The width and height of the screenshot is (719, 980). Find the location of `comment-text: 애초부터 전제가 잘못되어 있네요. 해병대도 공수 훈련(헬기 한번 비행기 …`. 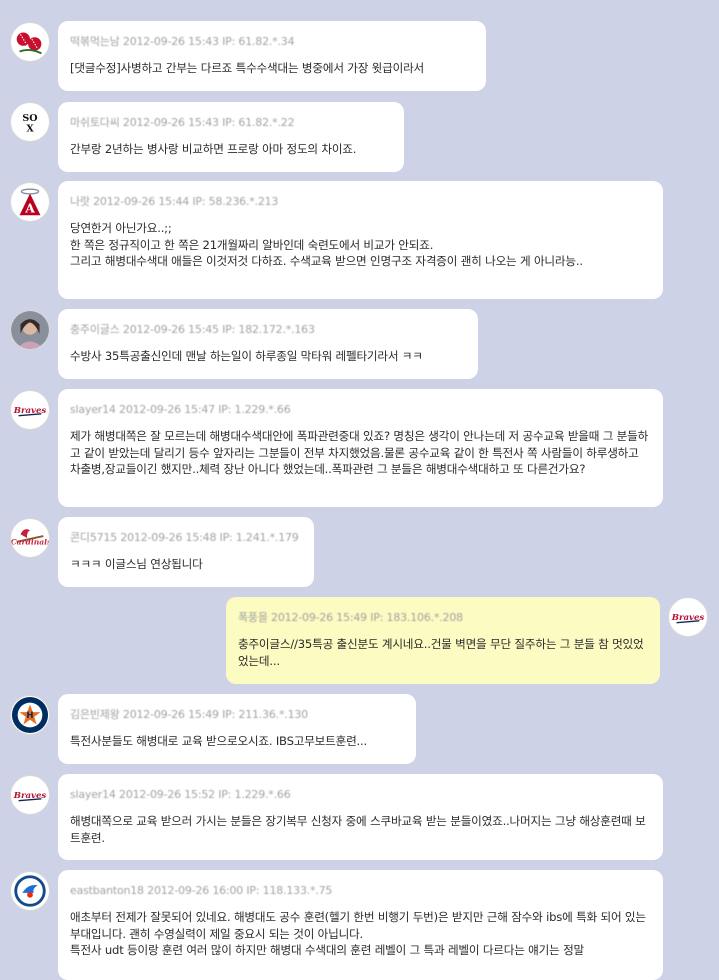

comment-text: 애초부터 전제가 잘못되어 있네요. 해병대도 공수 훈련(헬기 한번 비행기 … is located at coordinates (358, 933).